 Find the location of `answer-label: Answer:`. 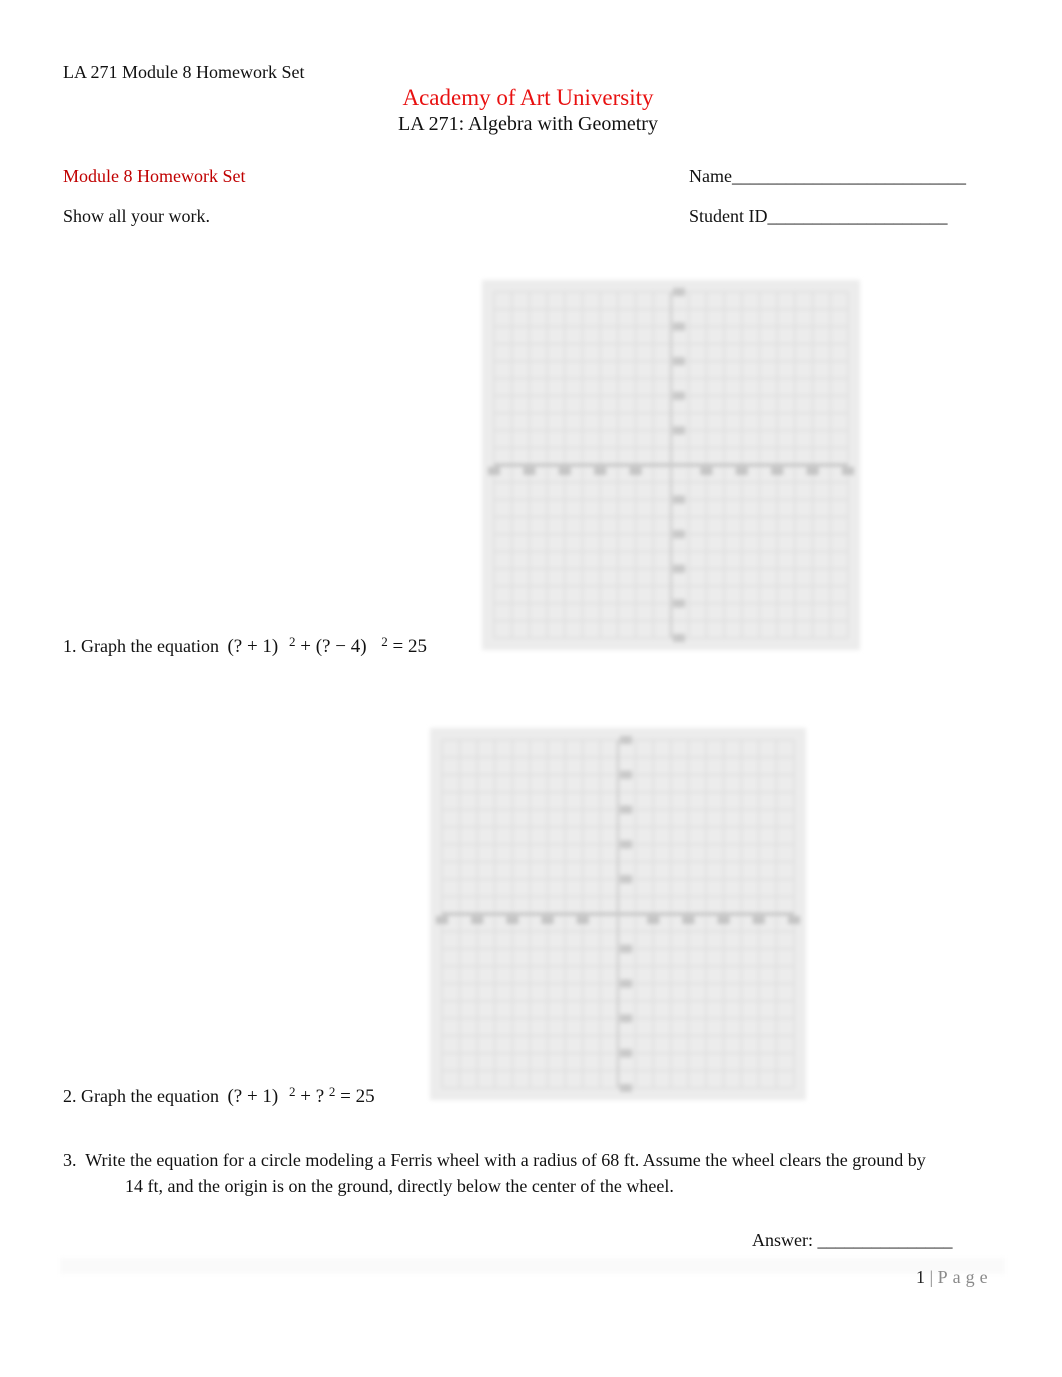

answer-label: Answer: is located at coordinates (782, 1240).